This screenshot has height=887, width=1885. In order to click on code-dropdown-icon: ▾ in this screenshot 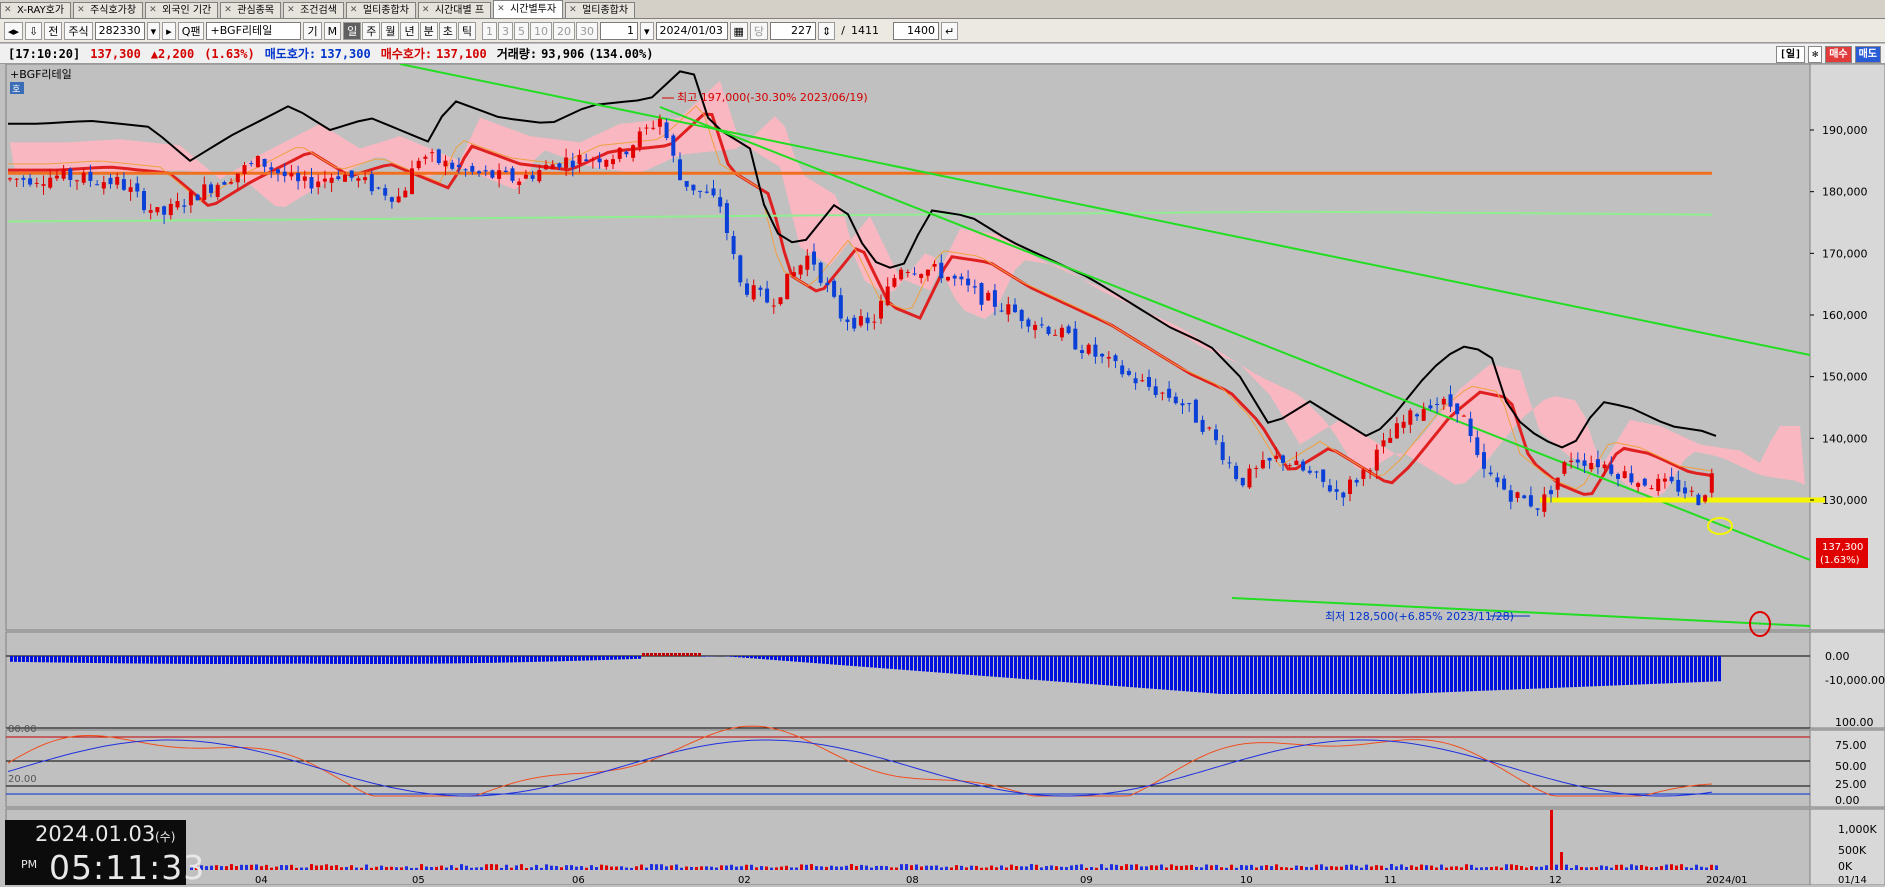, I will do `click(154, 31)`.